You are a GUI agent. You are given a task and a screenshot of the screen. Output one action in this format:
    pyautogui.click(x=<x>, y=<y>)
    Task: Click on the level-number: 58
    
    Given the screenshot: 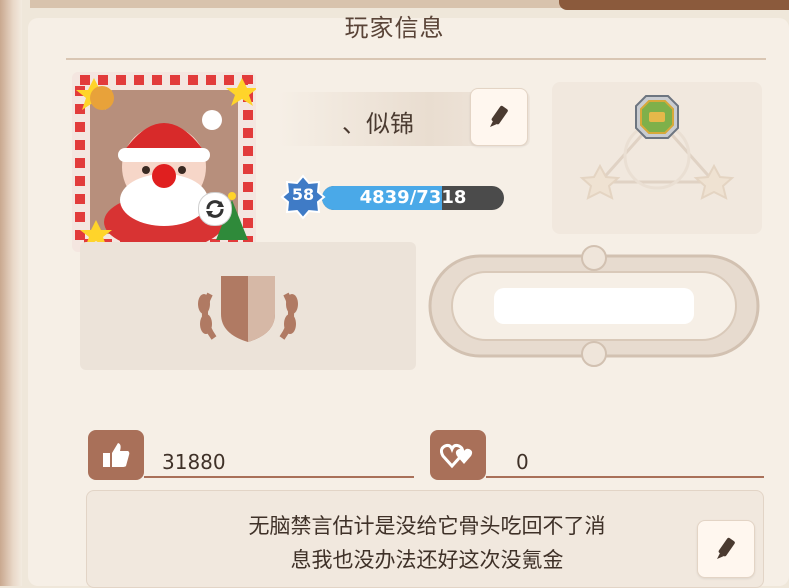 What is the action you would take?
    pyautogui.click(x=303, y=194)
    